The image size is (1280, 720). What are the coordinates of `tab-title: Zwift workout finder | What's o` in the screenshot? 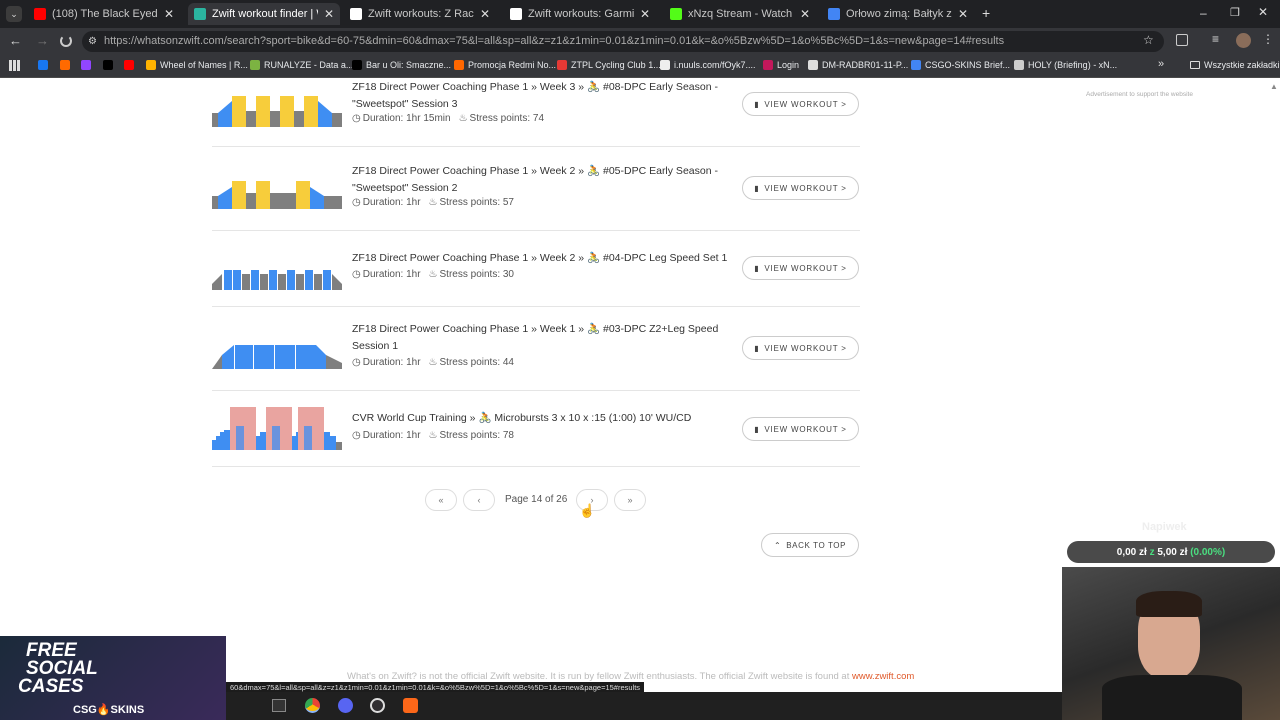 It's located at (265, 14).